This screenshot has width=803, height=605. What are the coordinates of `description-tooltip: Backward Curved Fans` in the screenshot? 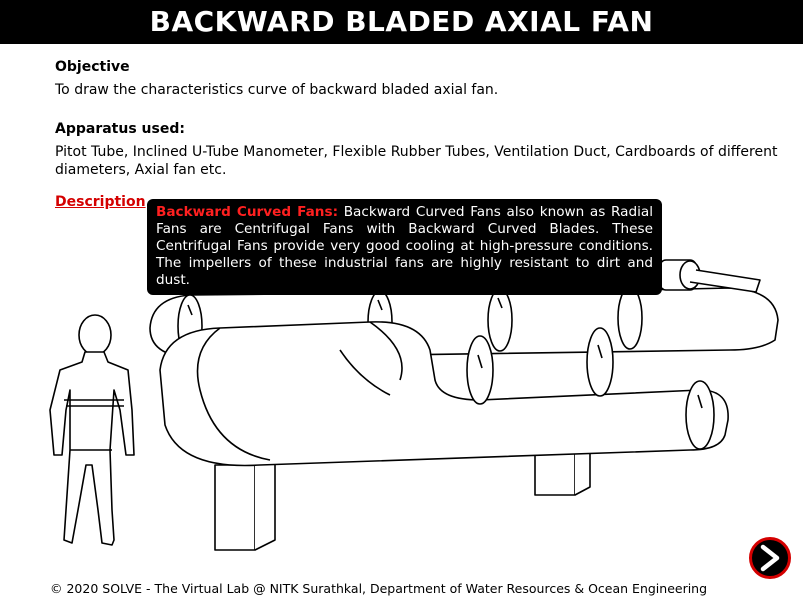 It's located at (404, 247).